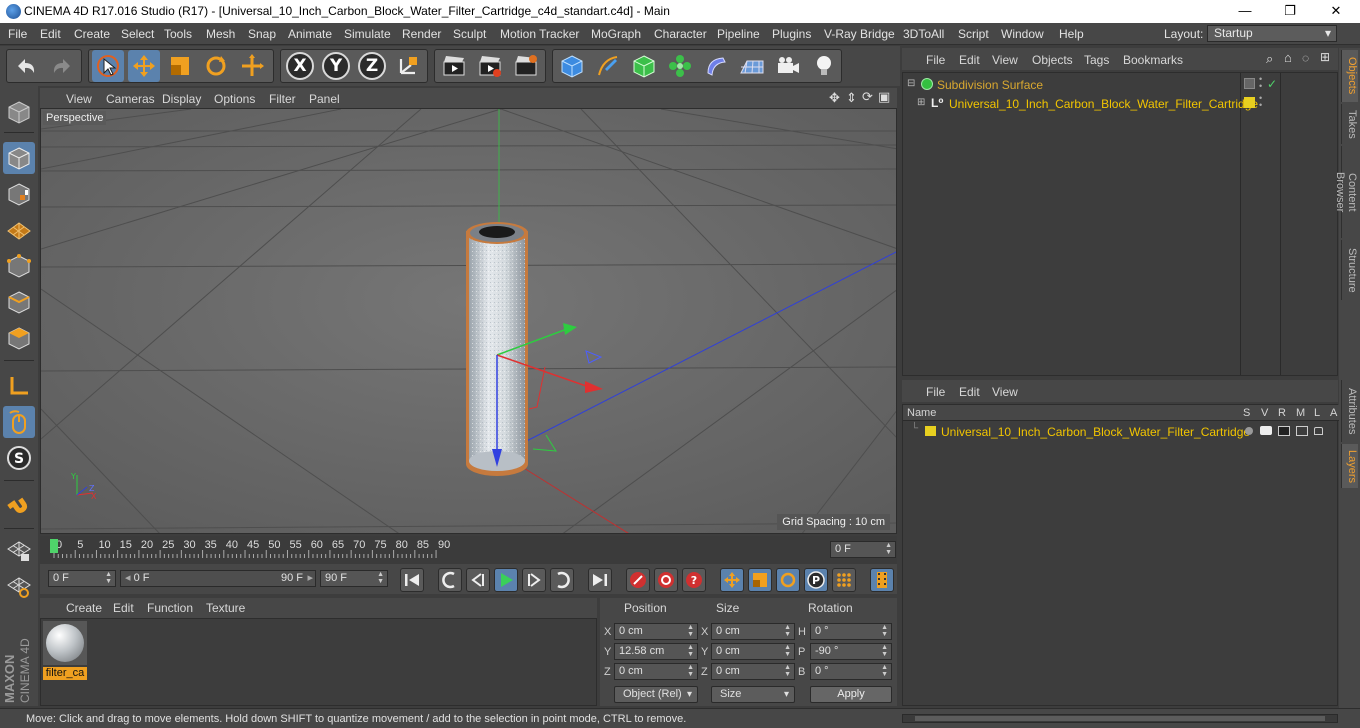 This screenshot has width=1360, height=728. Describe the element at coordinates (50, 34) in the screenshot. I see `menu-edit: Edit` at that location.